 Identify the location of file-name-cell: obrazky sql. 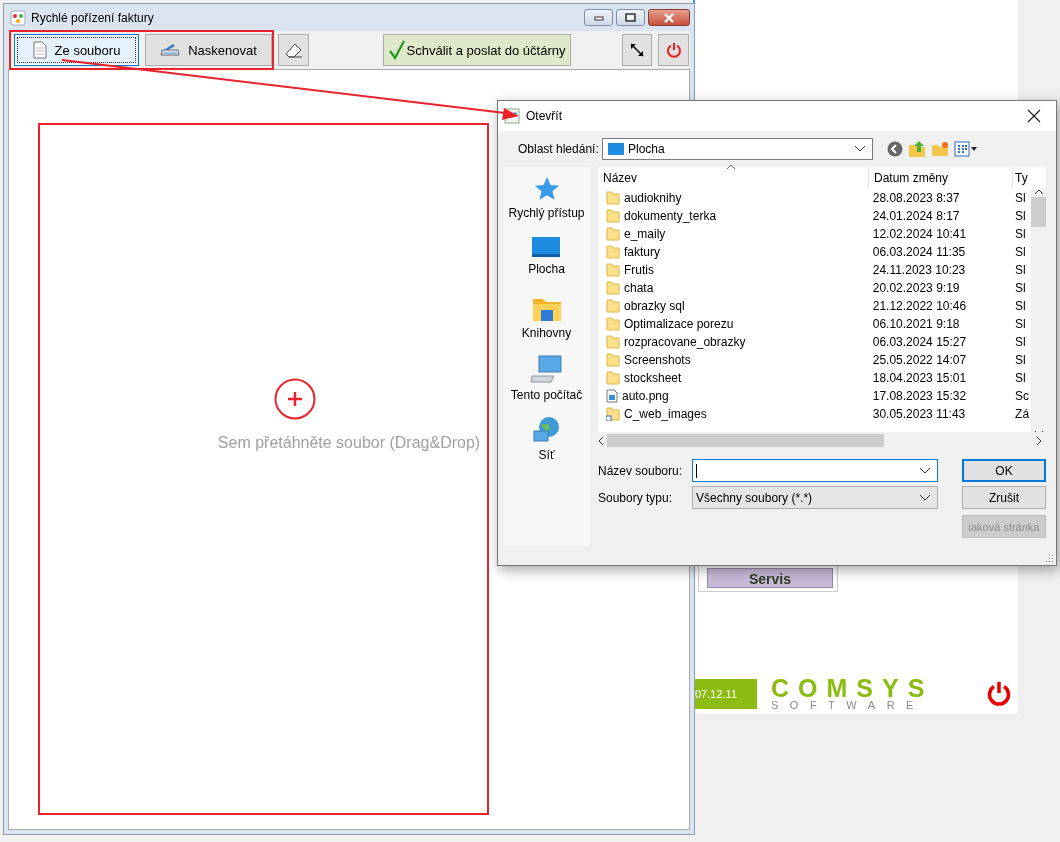
(734, 306).